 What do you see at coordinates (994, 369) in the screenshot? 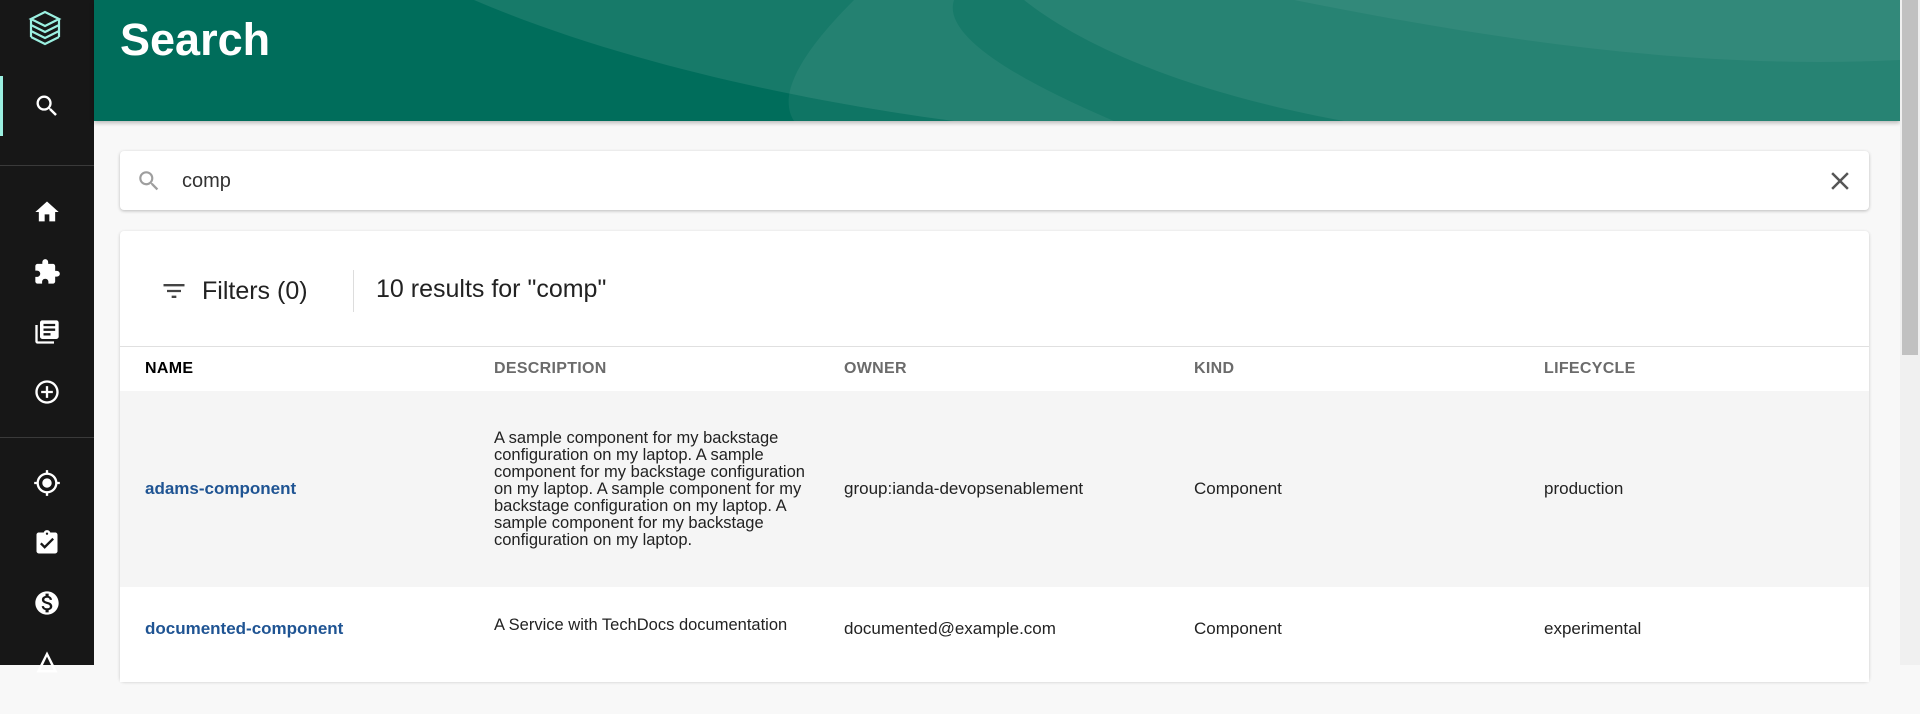
I see `table-header: NAME DESCRIPTION OWNER KIND LIFECYCLE` at bounding box center [994, 369].